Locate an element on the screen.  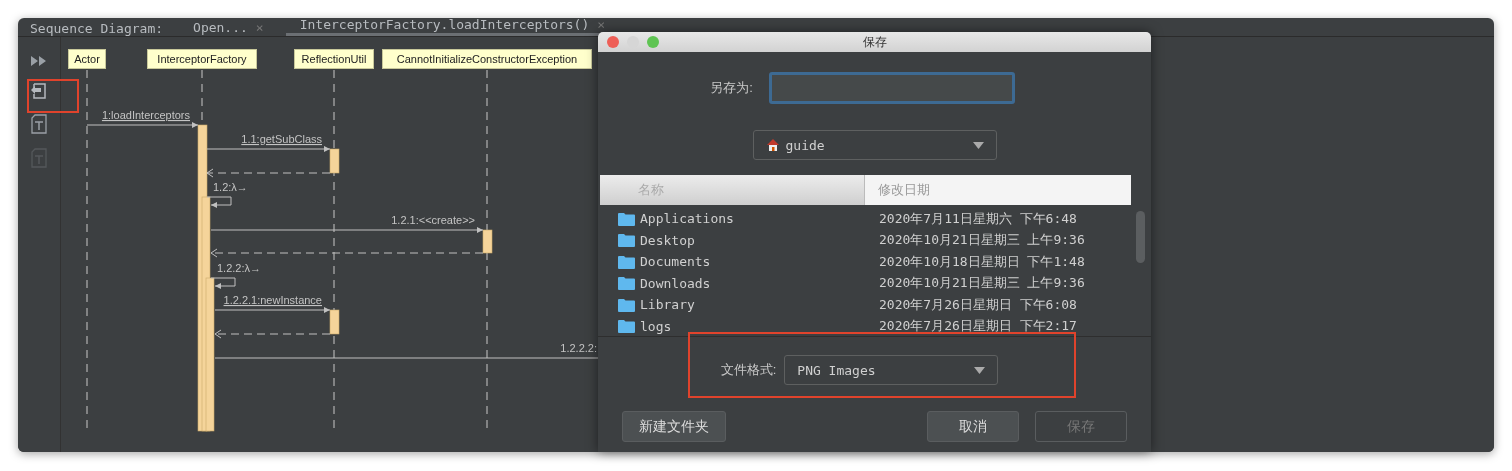
participant-header: InterceptorFactory is located at coordinates (202, 59).